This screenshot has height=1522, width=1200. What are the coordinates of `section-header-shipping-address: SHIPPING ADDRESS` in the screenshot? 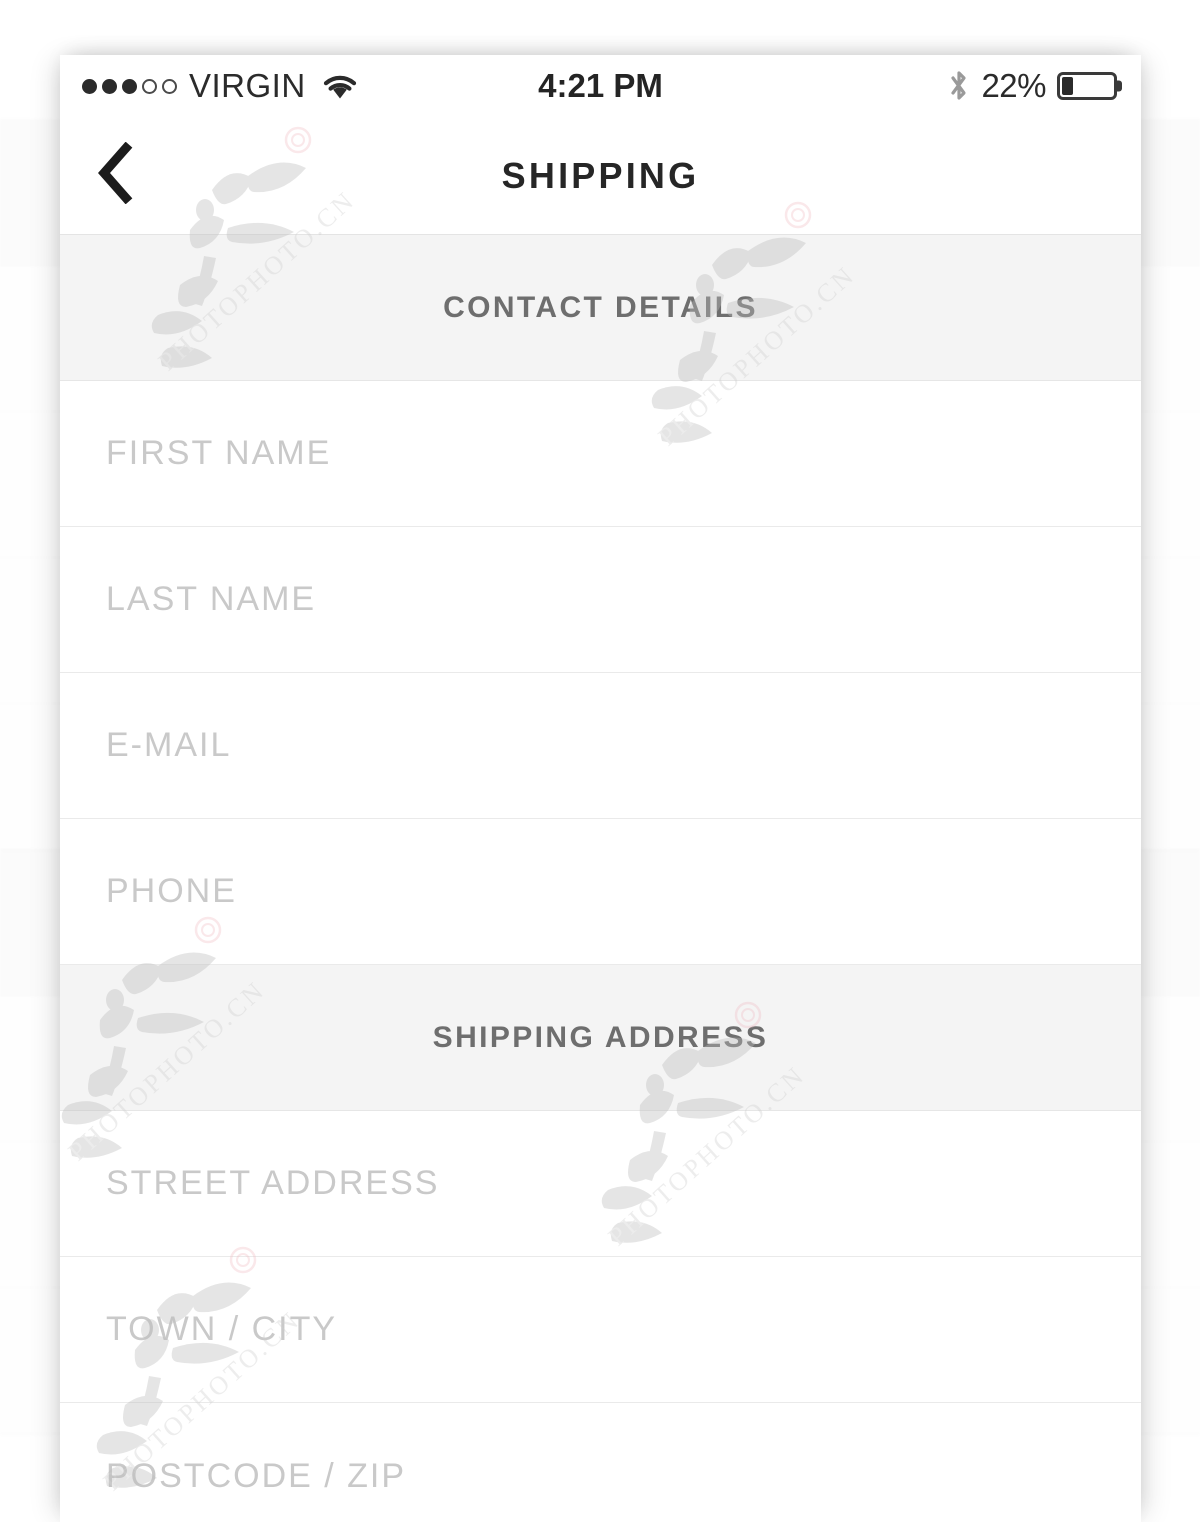 It's located at (600, 1038).